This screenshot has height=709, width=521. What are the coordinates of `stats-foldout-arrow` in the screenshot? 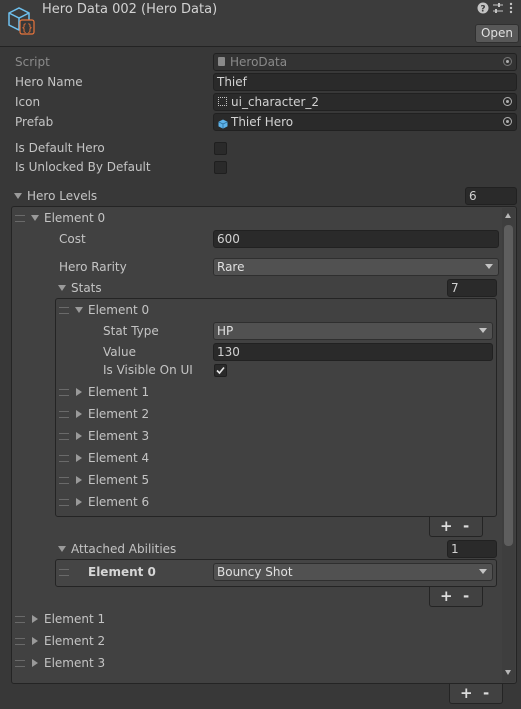 It's located at (62, 288).